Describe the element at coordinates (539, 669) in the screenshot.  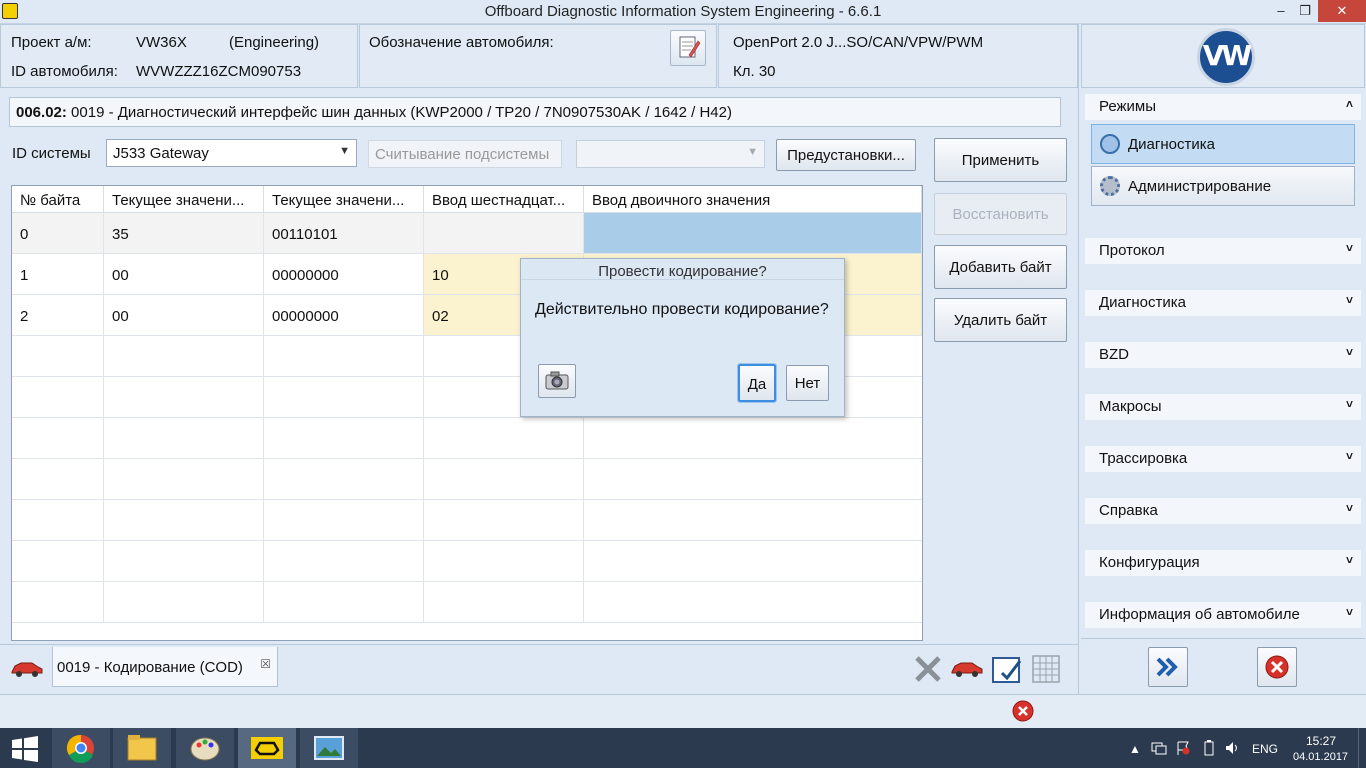
I see `session-tab-bar: 0019 - Кодирование (COD) ☒` at that location.